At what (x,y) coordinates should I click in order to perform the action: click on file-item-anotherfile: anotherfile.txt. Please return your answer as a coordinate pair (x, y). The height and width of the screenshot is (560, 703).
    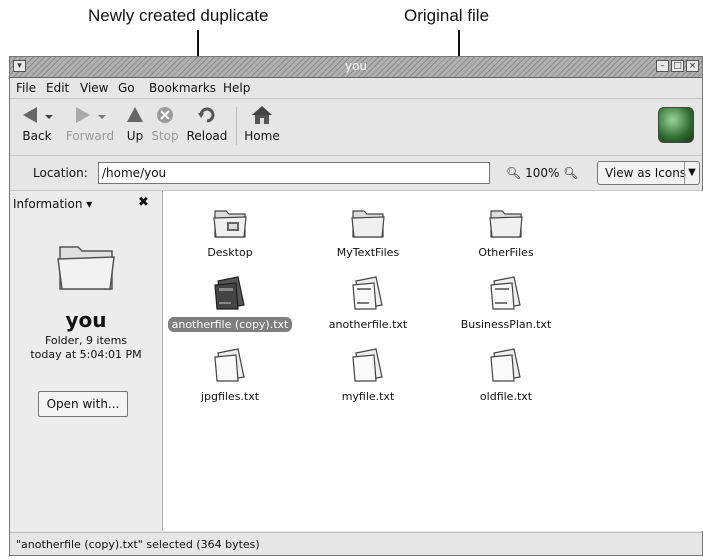
    Looking at the image, I should click on (368, 303).